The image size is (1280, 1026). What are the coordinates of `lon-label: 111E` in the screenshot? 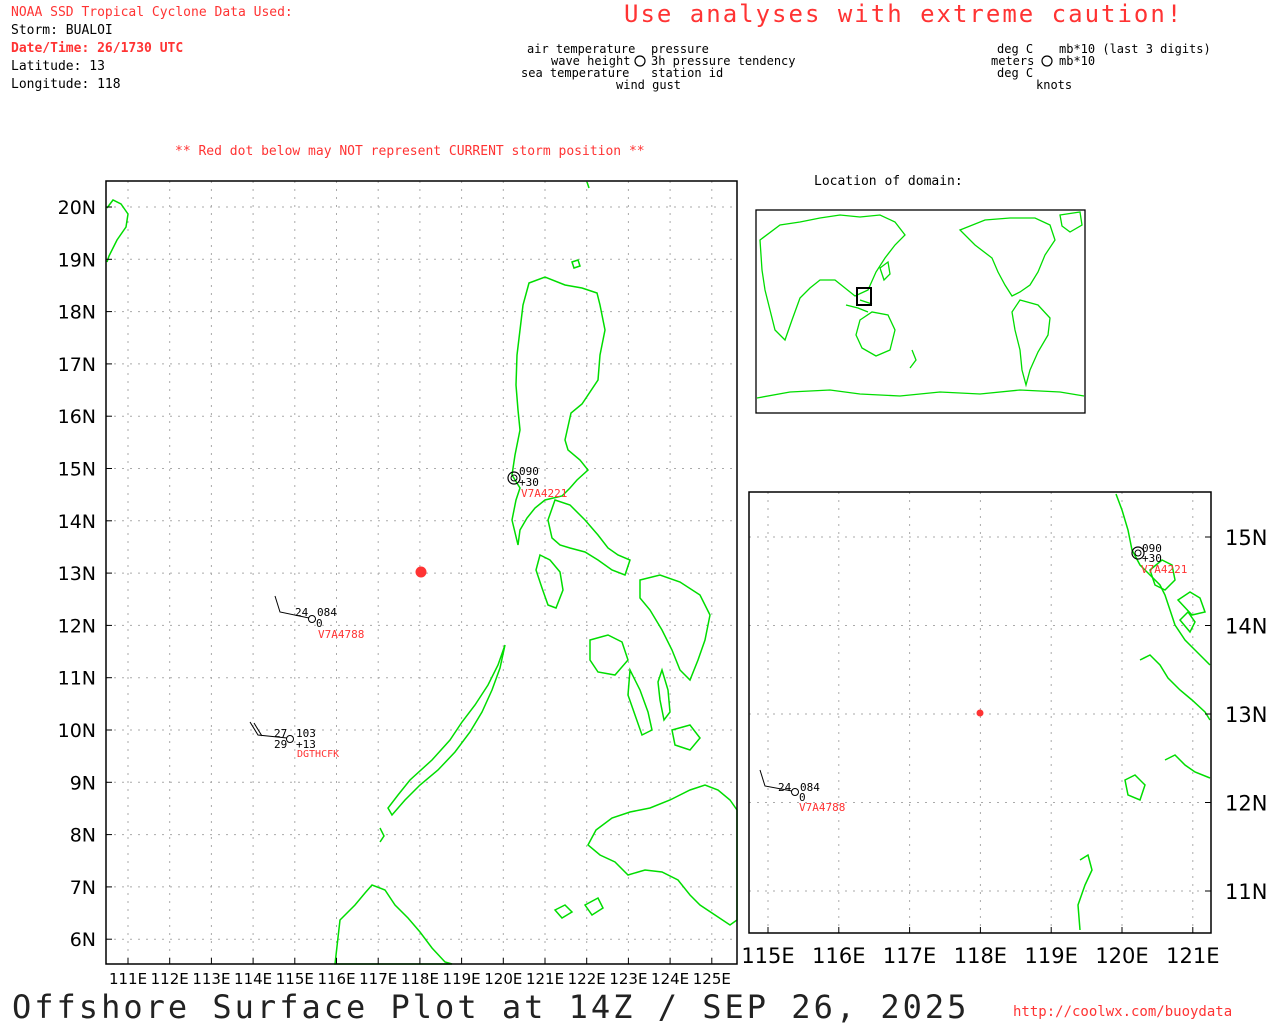 It's located at (128, 979).